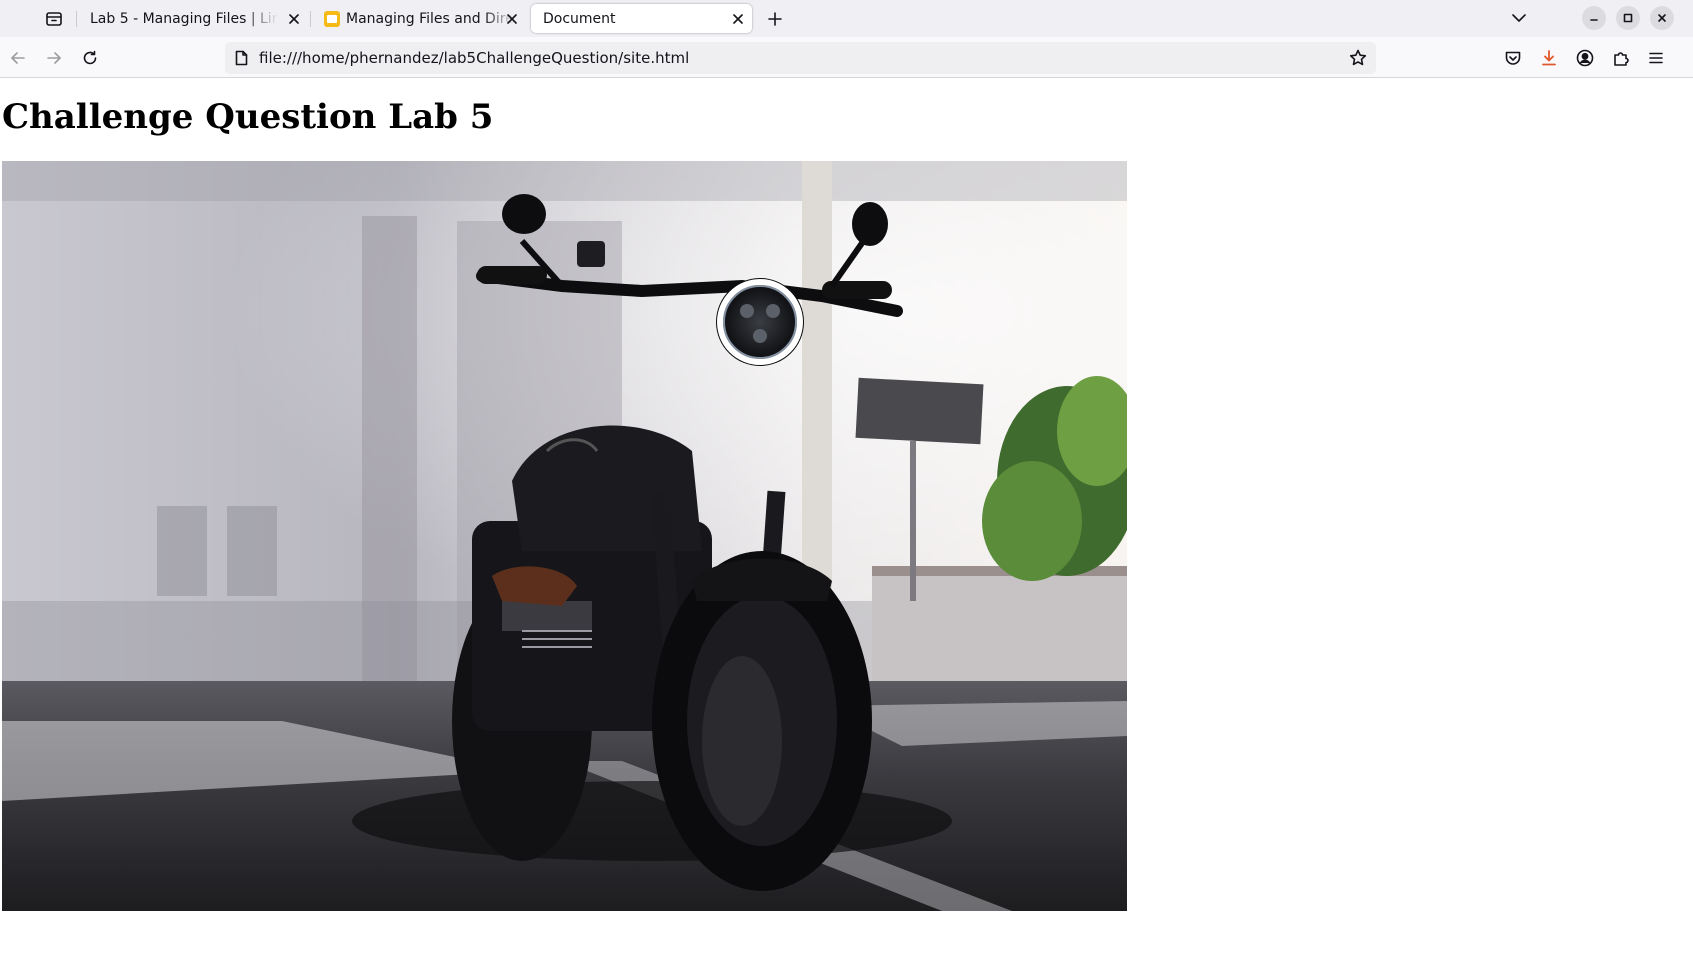 The image size is (1693, 960). I want to click on arrow-left-icon, so click(18, 58).